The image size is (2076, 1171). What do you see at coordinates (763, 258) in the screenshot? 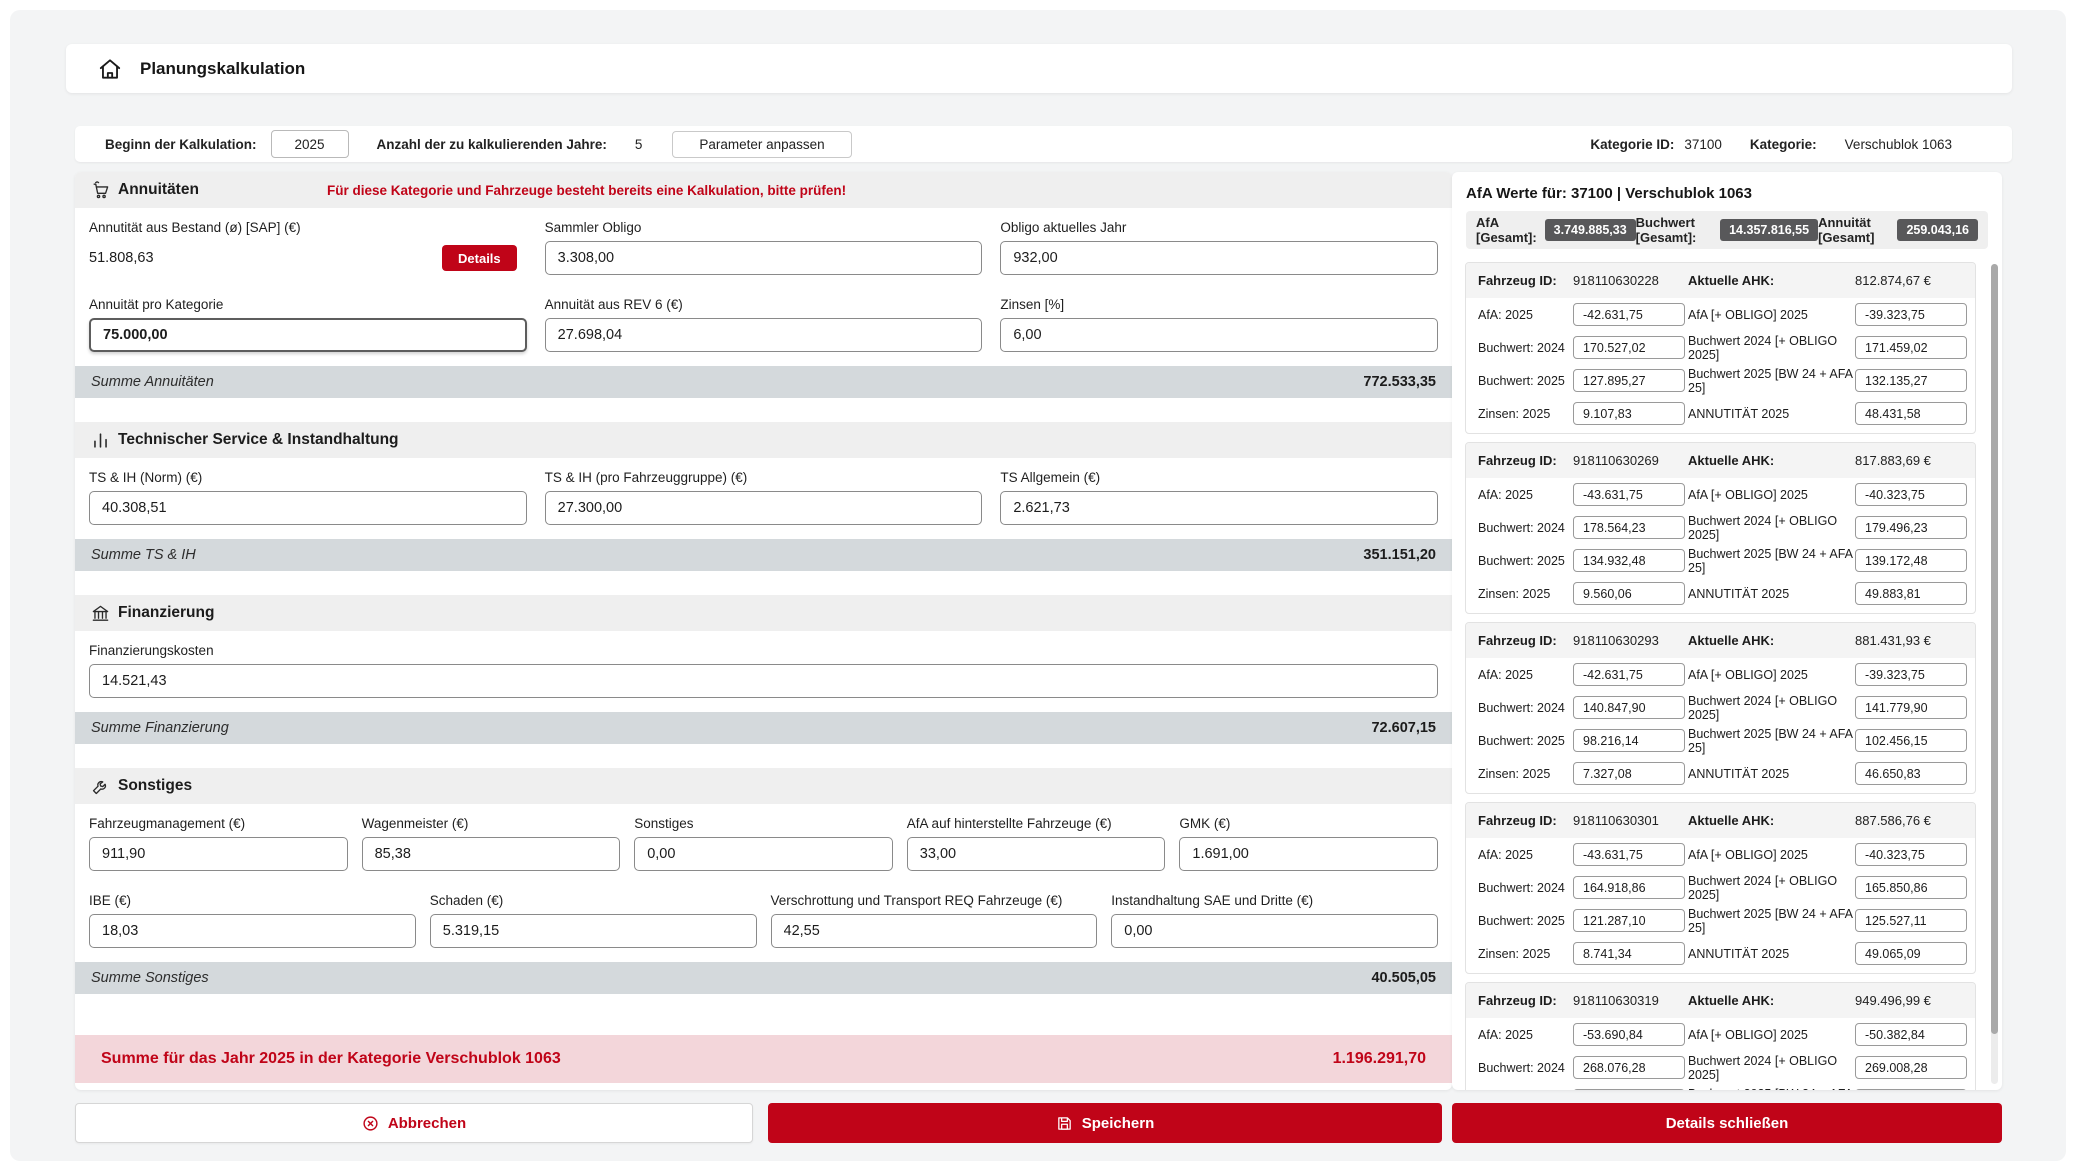
I see `sammler-obligo-input` at bounding box center [763, 258].